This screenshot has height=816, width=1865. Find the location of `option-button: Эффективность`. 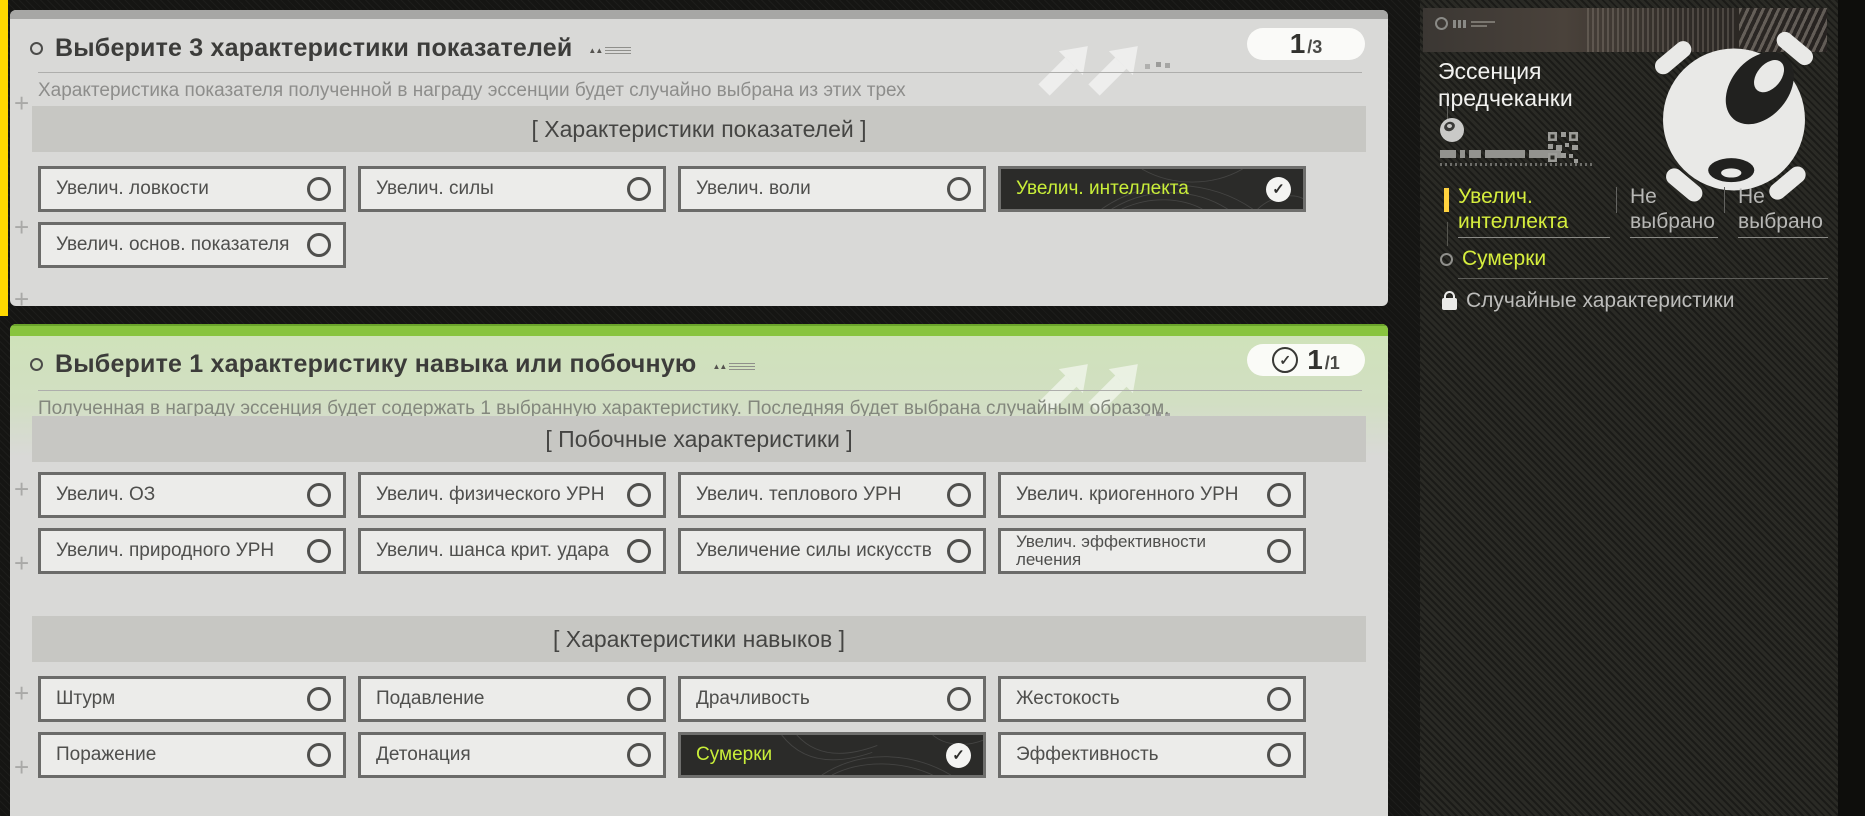

option-button: Эффективность is located at coordinates (1152, 755).